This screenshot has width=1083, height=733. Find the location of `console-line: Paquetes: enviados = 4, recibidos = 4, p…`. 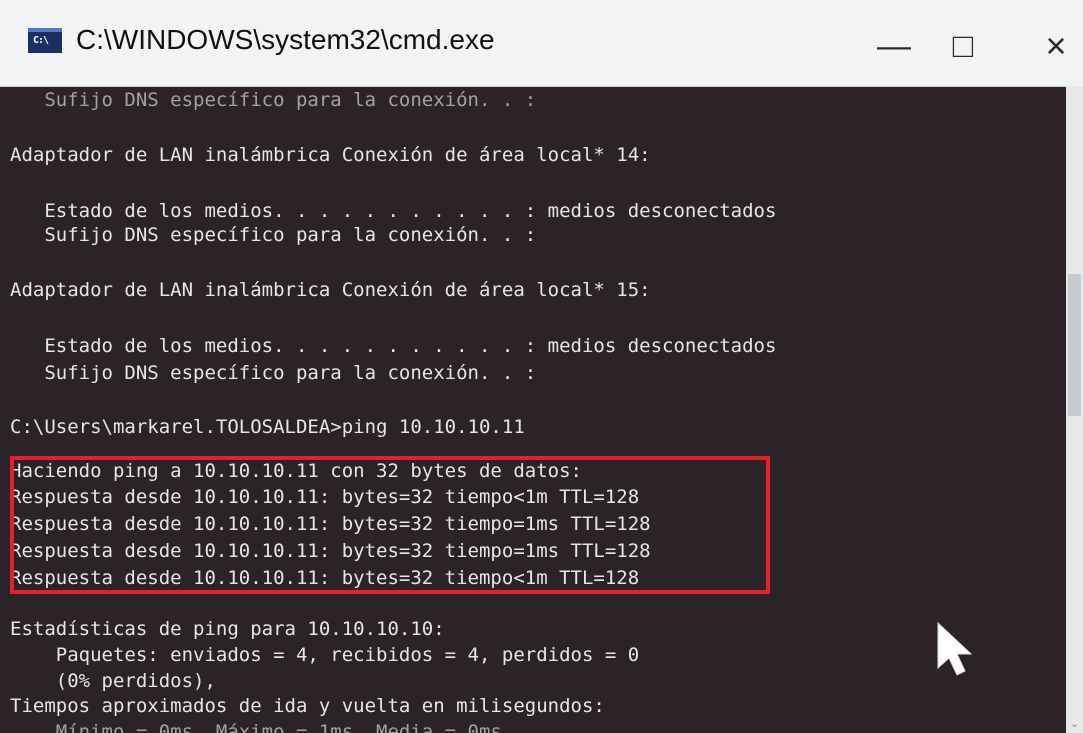

console-line: Paquetes: enviados = 4, recibidos = 4, p… is located at coordinates (325, 655).